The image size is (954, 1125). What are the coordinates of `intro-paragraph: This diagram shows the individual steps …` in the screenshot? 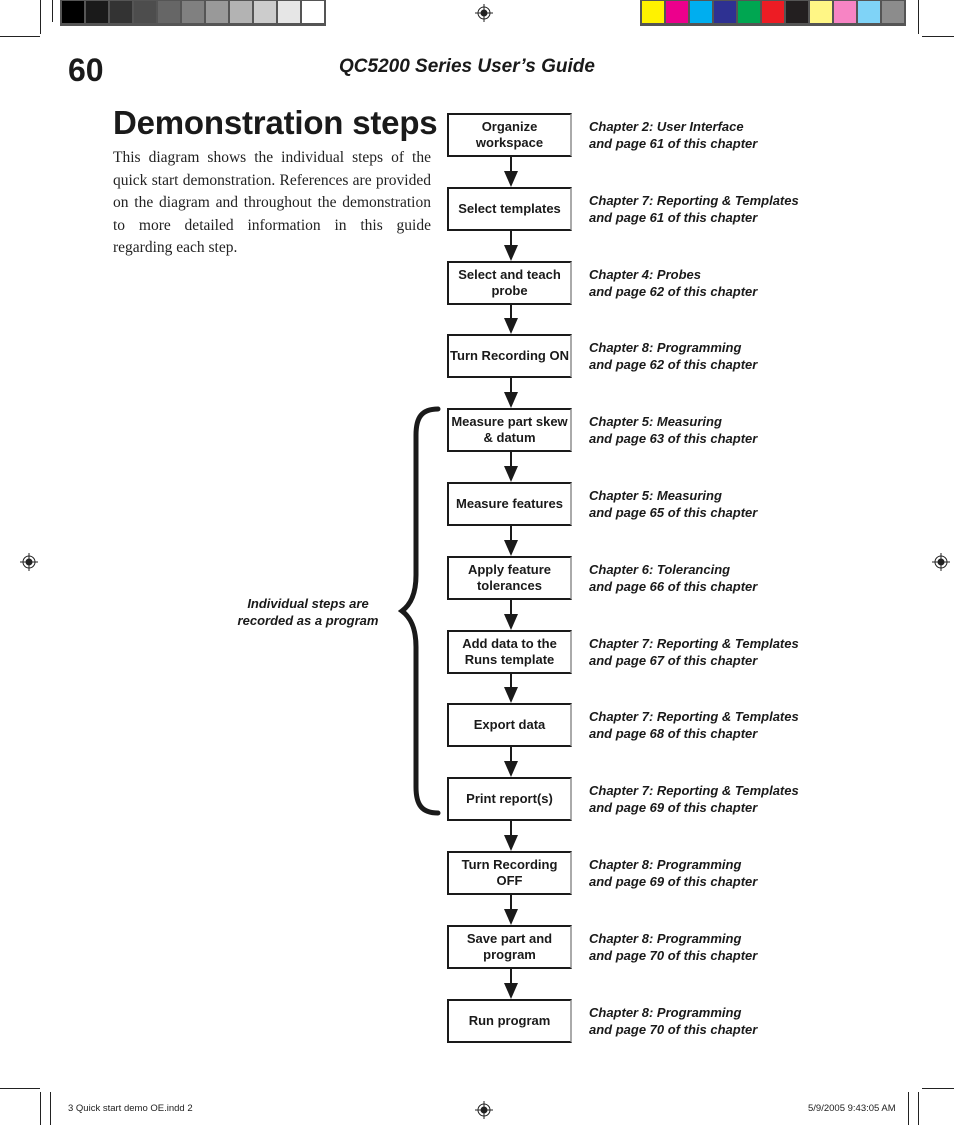 It's located at (272, 202).